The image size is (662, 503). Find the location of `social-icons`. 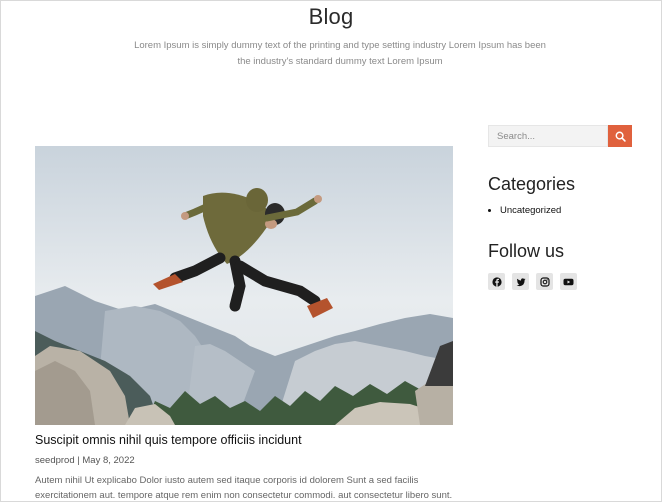

social-icons is located at coordinates (532, 281).